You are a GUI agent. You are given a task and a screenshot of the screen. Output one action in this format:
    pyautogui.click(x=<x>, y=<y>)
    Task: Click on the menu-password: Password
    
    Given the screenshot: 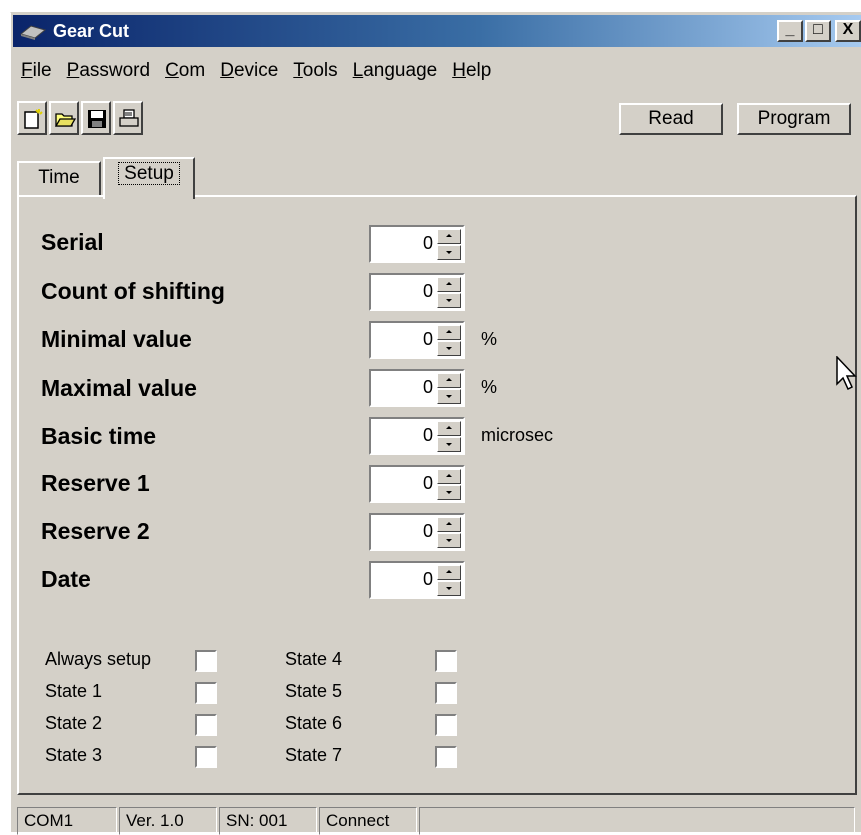 What is the action you would take?
    pyautogui.click(x=110, y=71)
    